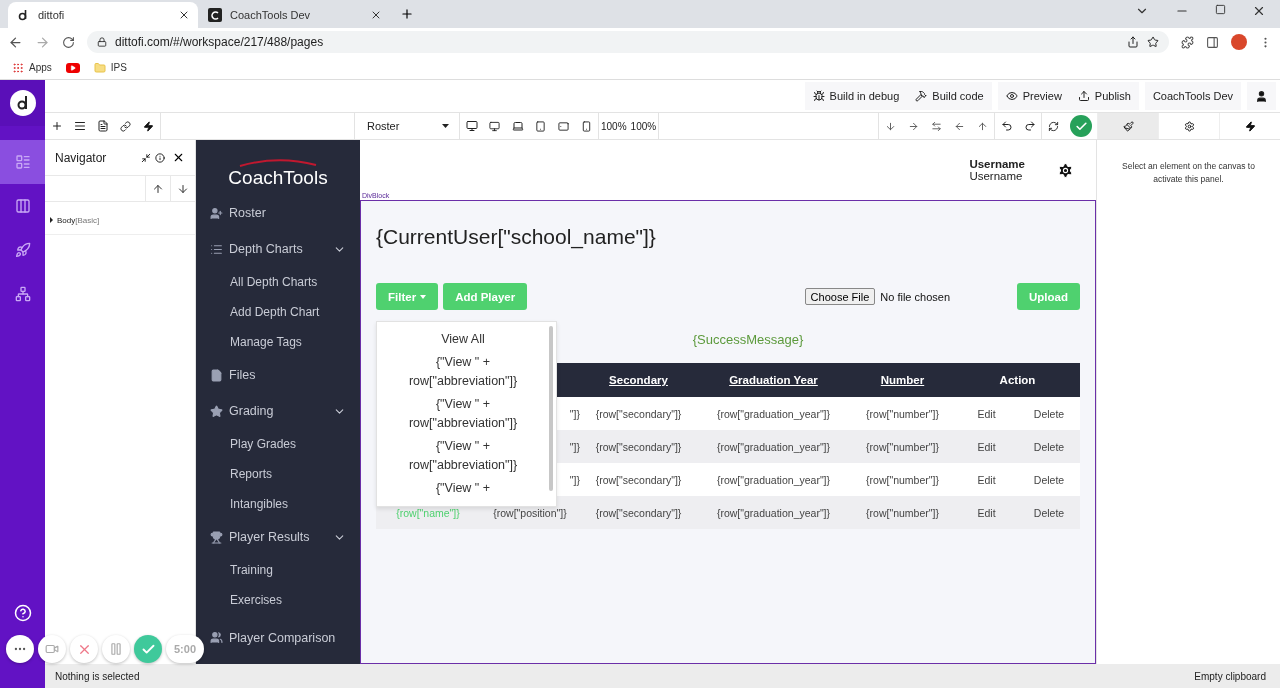 This screenshot has height=688, width=1280. I want to click on sidebar-subitem: Intangibles, so click(278, 504).